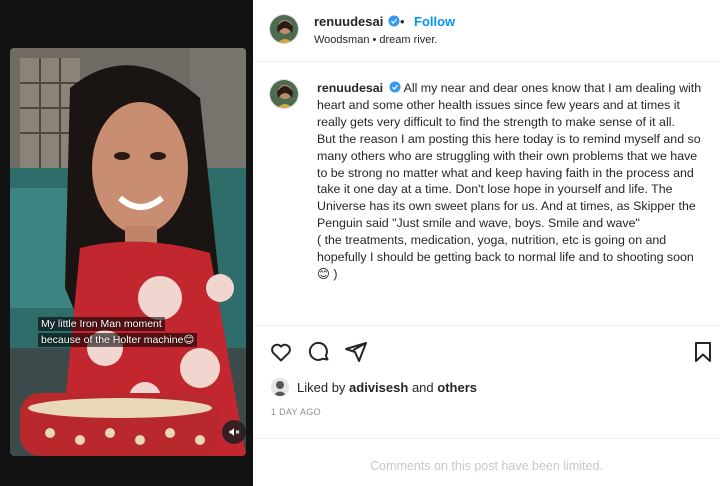 This screenshot has height=486, width=720. I want to click on header-username: renuudesai, so click(348, 21).